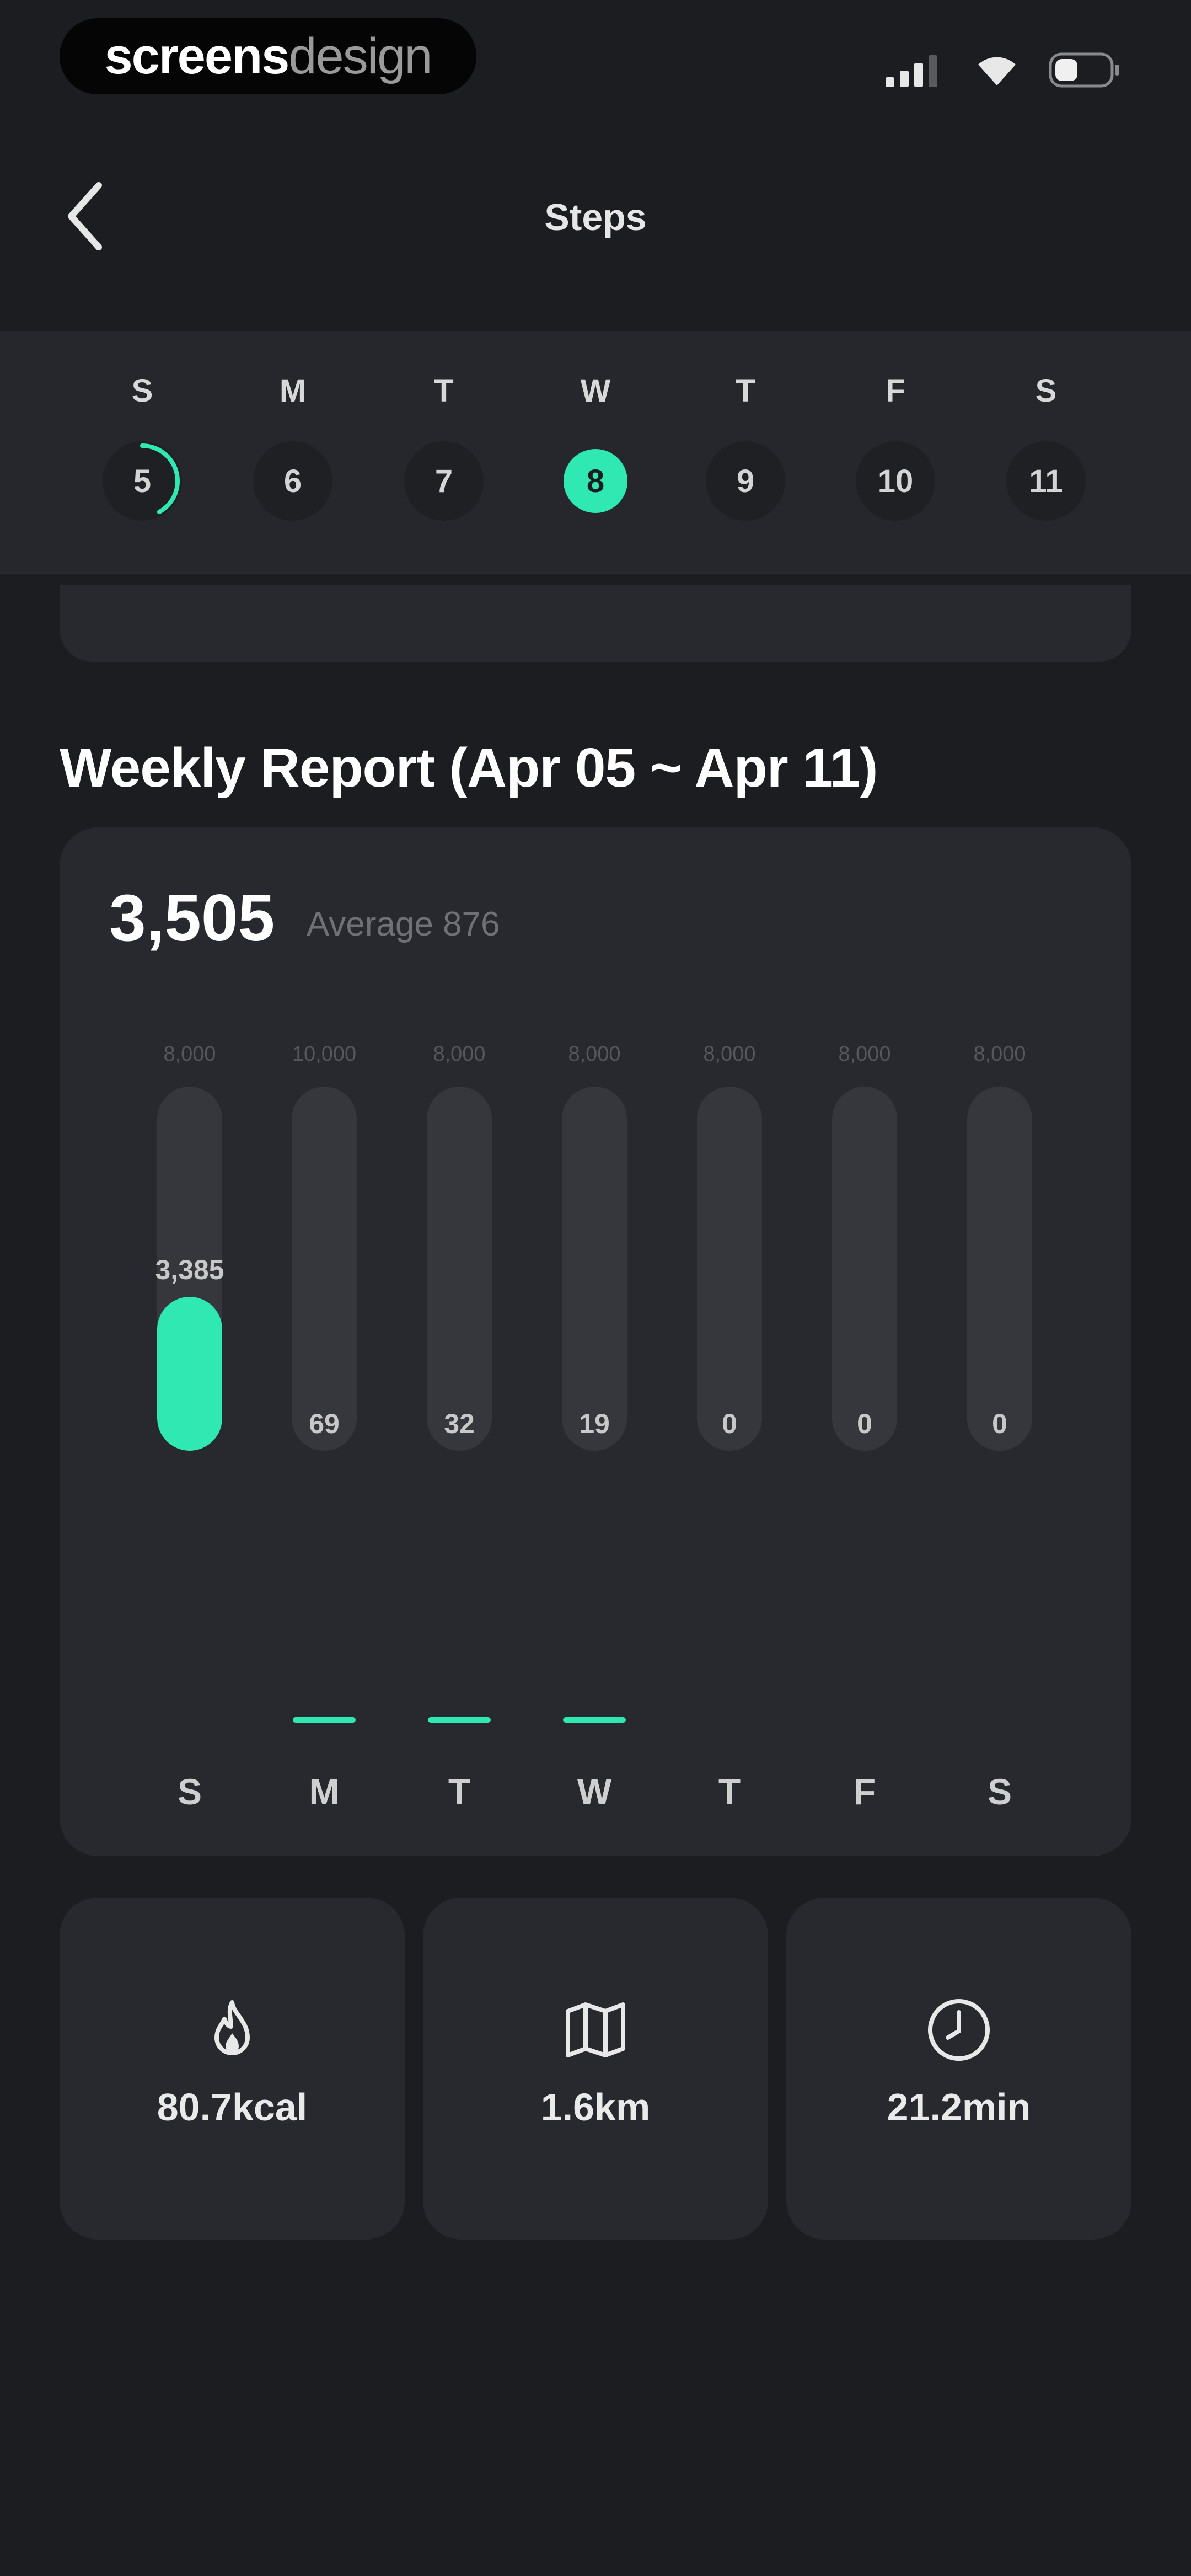 The image size is (1191, 2576). I want to click on week-day-label: F, so click(896, 391).